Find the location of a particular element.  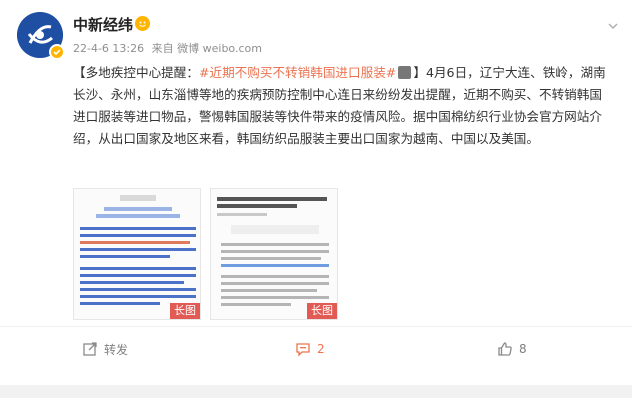

post-meta: 22-4-6 13:26 来自 微博 weibo.com is located at coordinates (169, 48).